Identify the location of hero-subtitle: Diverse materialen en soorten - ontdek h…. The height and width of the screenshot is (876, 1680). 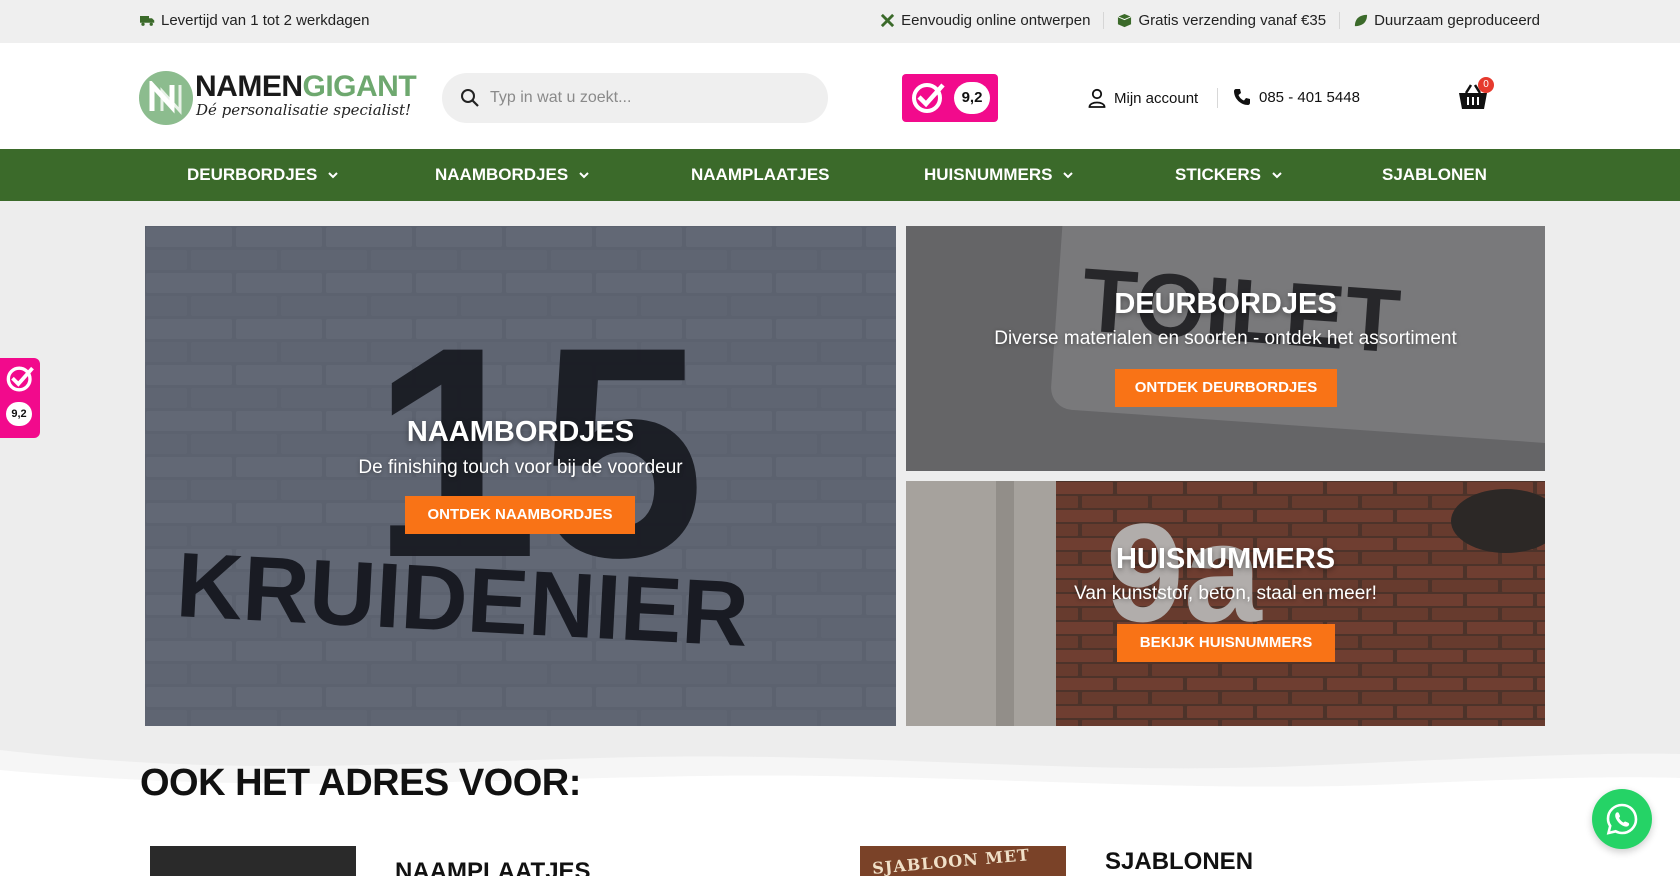
(1225, 338).